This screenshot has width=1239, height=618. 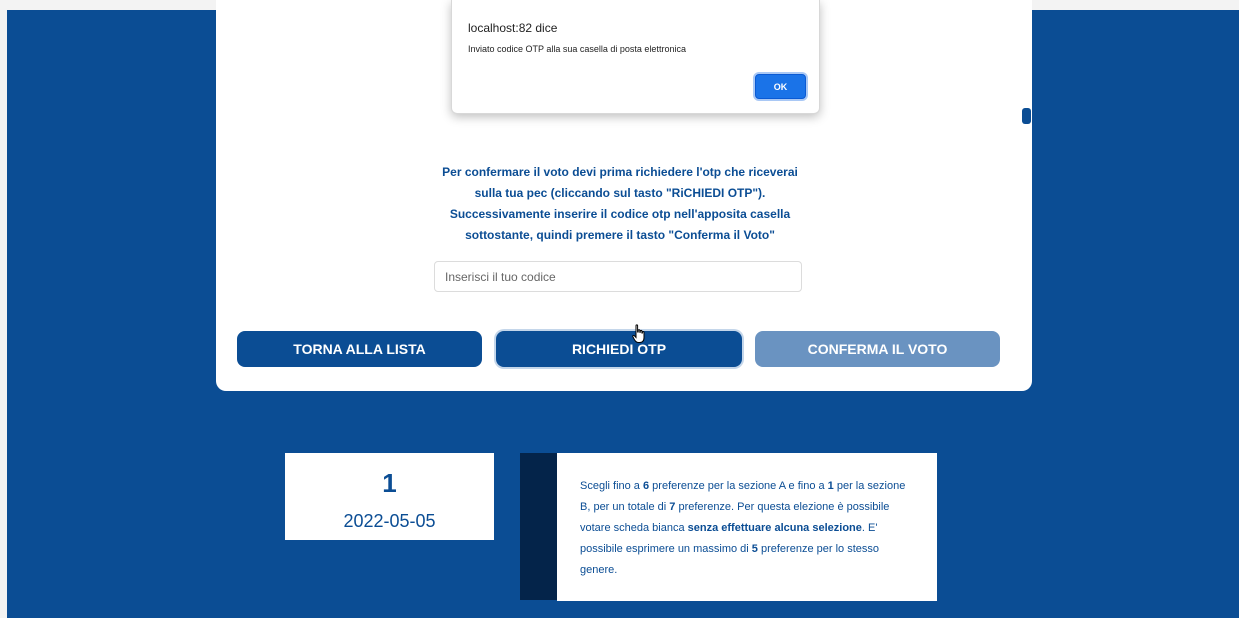 What do you see at coordinates (774, 528) in the screenshot?
I see `info-emphasis: senza effettuare alcuna selezione` at bounding box center [774, 528].